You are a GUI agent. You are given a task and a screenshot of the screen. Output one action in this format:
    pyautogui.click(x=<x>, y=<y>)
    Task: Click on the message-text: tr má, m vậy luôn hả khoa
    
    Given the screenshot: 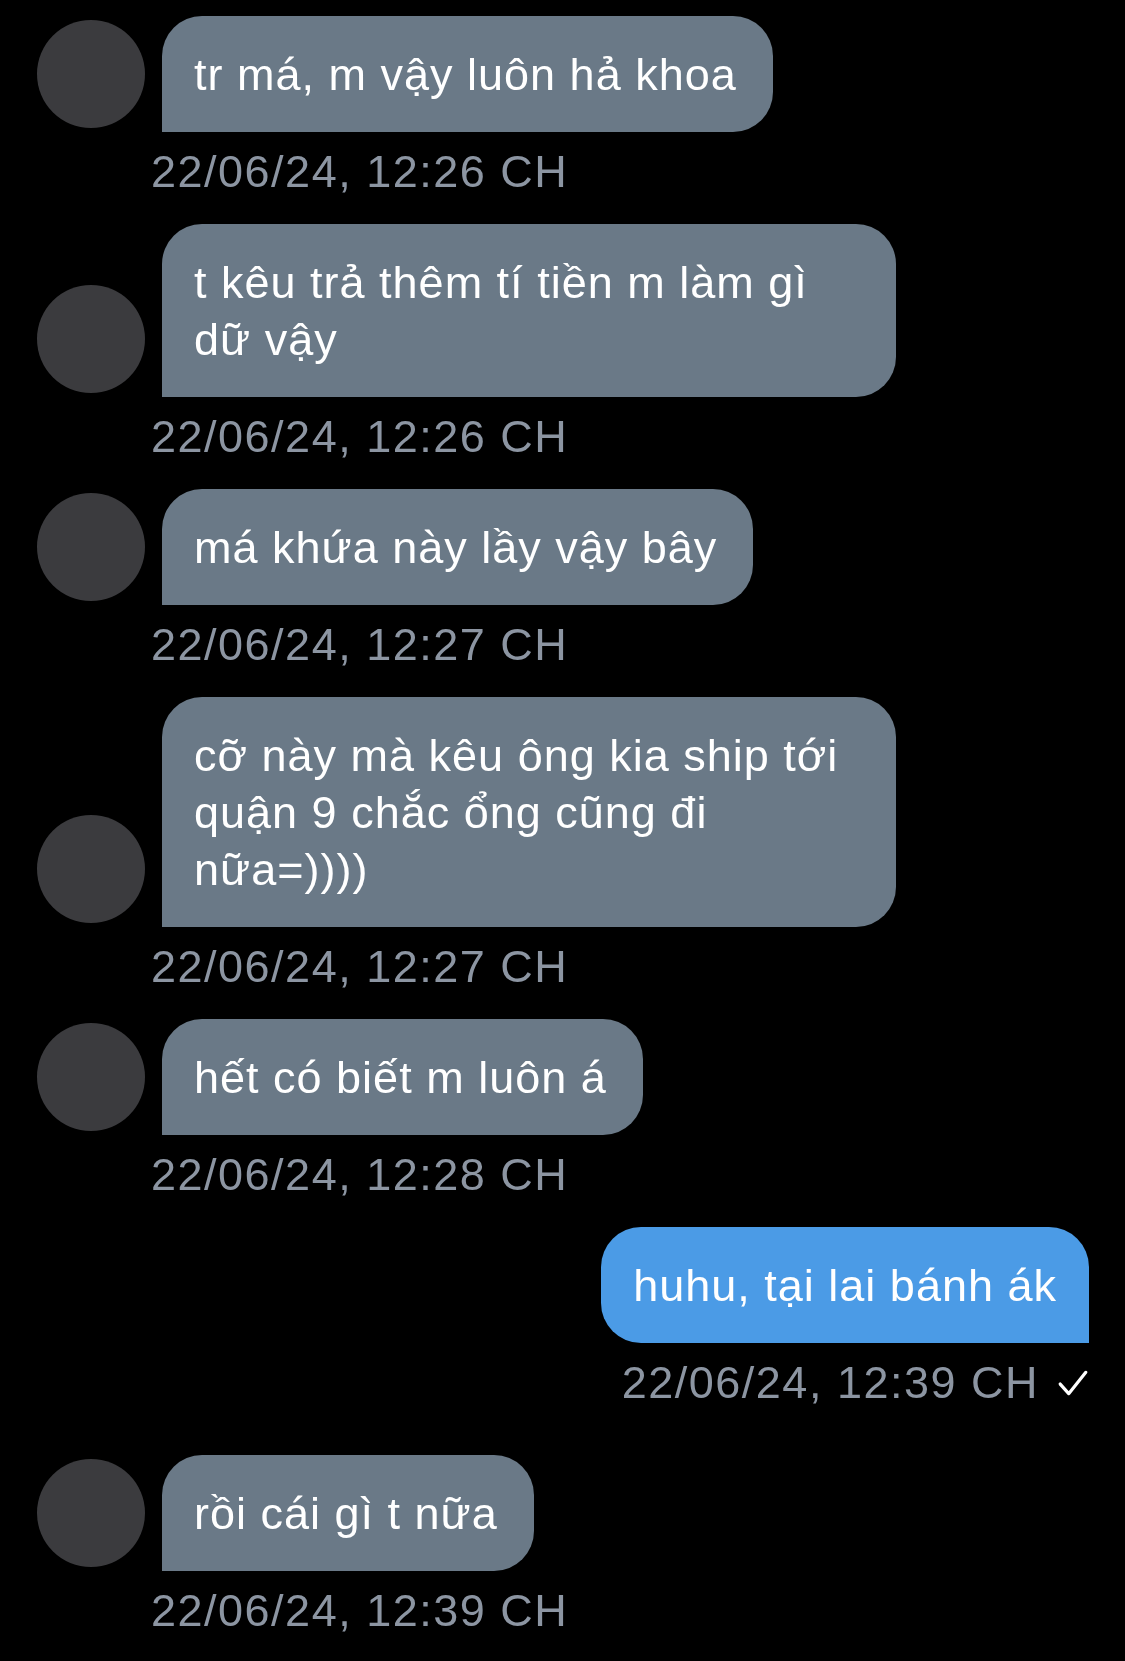 What is the action you would take?
    pyautogui.click(x=465, y=75)
    